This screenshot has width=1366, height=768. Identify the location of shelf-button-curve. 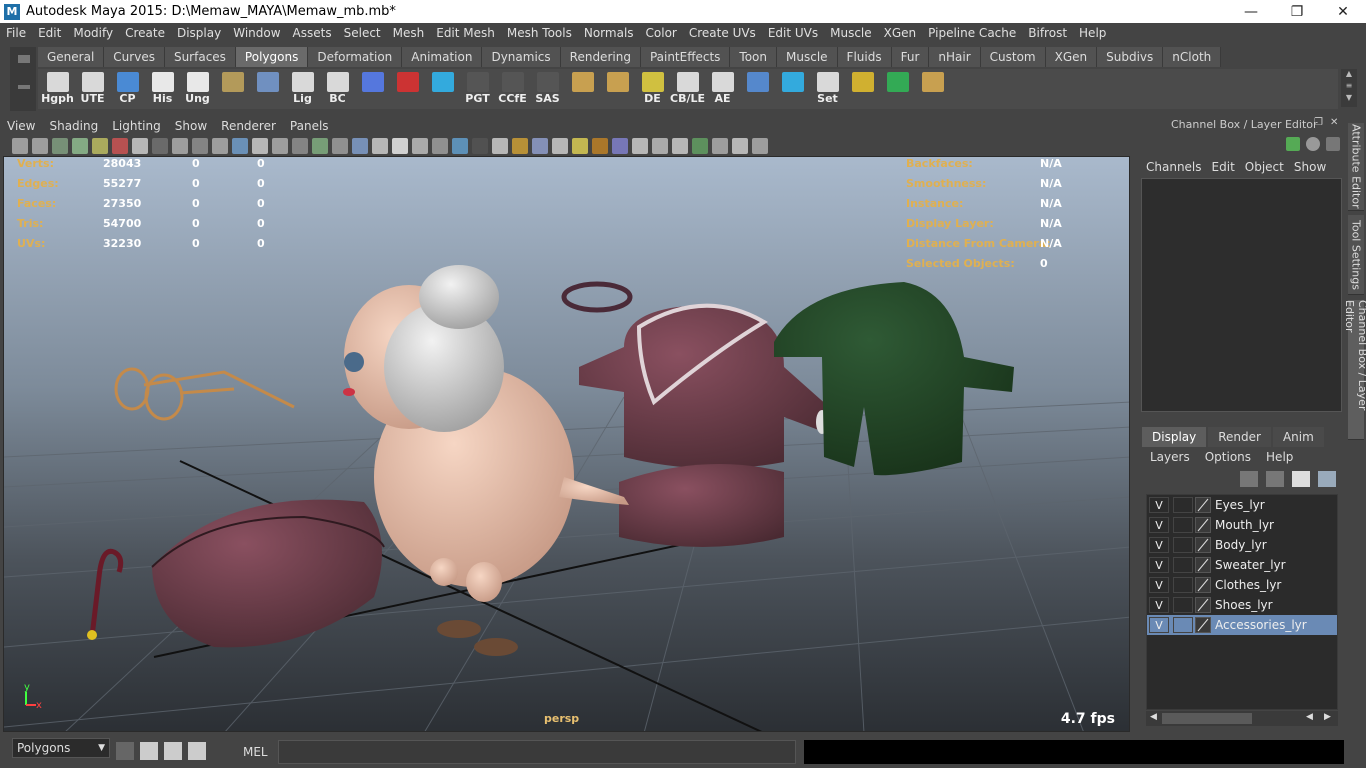
(442, 88).